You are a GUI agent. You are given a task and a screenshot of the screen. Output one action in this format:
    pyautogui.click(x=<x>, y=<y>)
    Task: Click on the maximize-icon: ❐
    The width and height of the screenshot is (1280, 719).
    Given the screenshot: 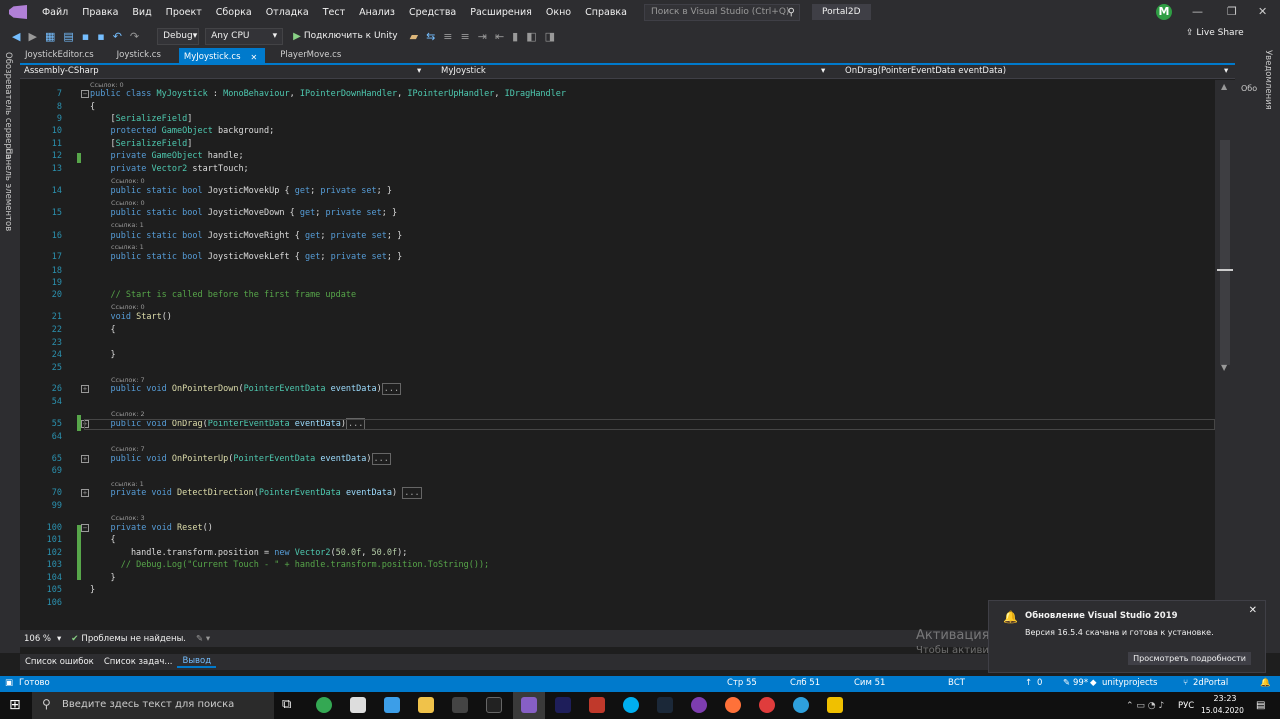 What is the action you would take?
    pyautogui.click(x=1232, y=11)
    